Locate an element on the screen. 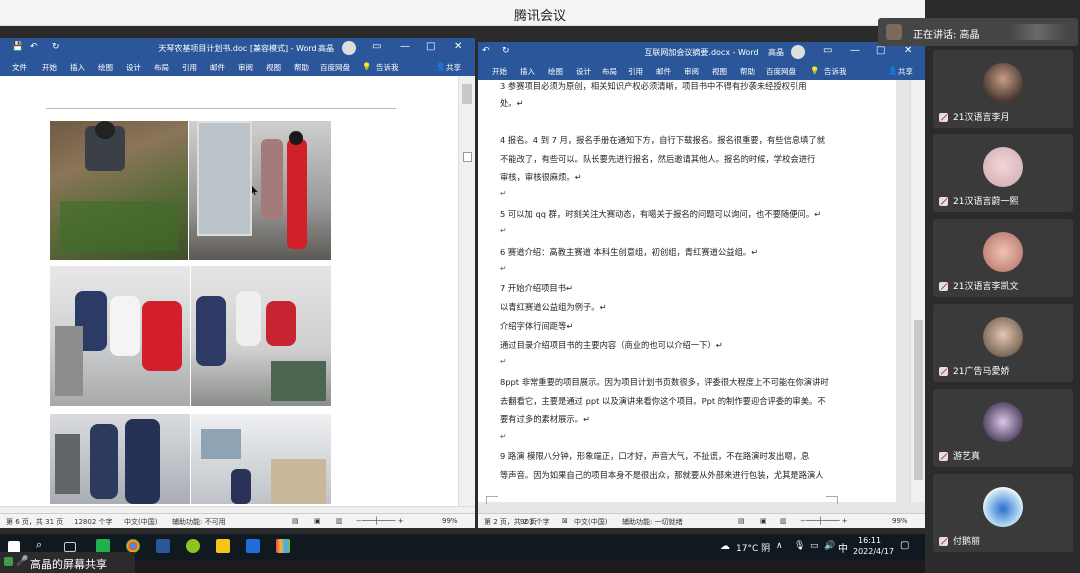 This screenshot has width=1080, height=573. ime-indicator: 中 is located at coordinates (843, 547).